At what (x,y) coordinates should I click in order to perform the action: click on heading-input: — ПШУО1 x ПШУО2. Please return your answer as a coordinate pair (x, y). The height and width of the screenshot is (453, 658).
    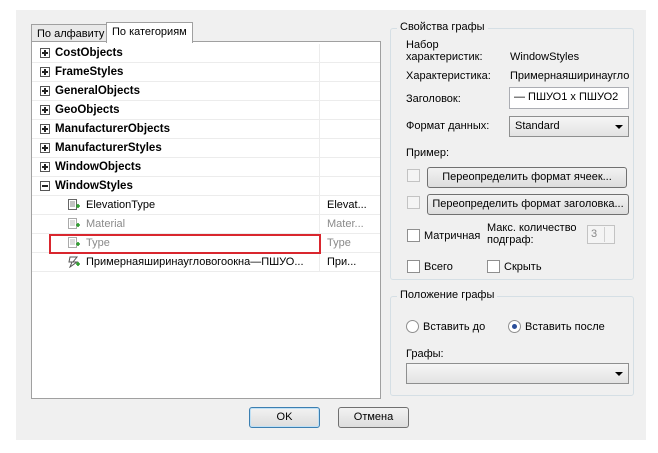
    Looking at the image, I should click on (569, 98).